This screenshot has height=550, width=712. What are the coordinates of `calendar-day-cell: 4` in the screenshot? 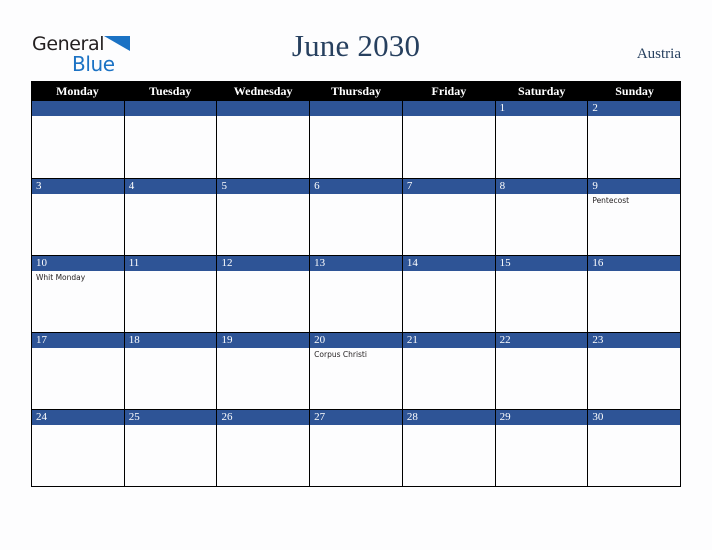 It's located at (170, 217).